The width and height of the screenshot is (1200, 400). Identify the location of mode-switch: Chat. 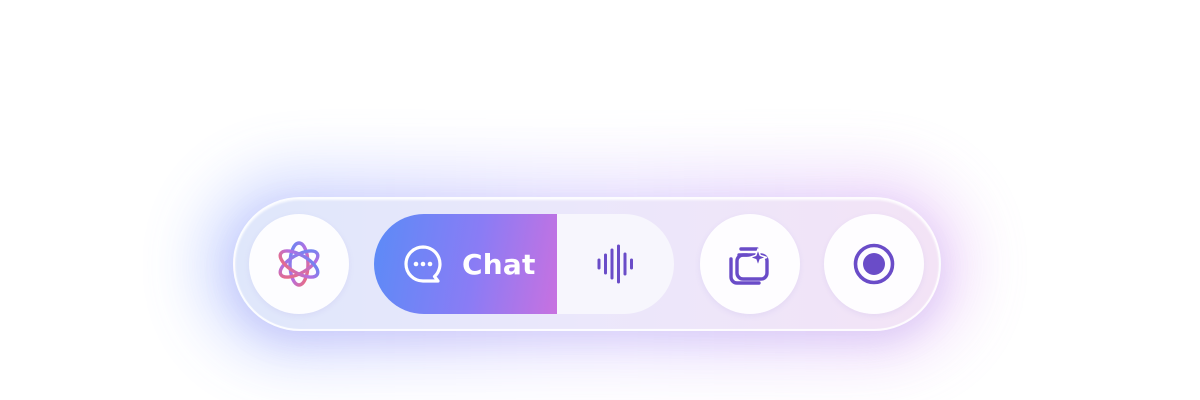
(524, 264).